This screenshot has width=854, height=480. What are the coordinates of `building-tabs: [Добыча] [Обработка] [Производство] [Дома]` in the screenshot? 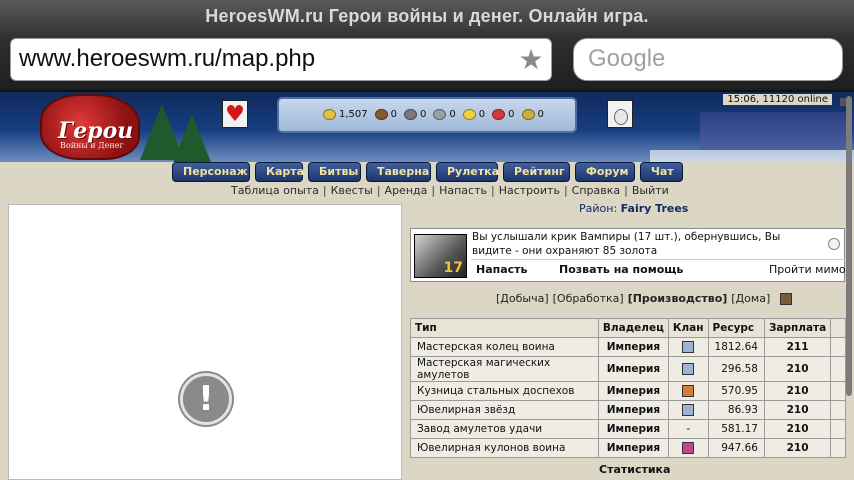 It's located at (644, 298).